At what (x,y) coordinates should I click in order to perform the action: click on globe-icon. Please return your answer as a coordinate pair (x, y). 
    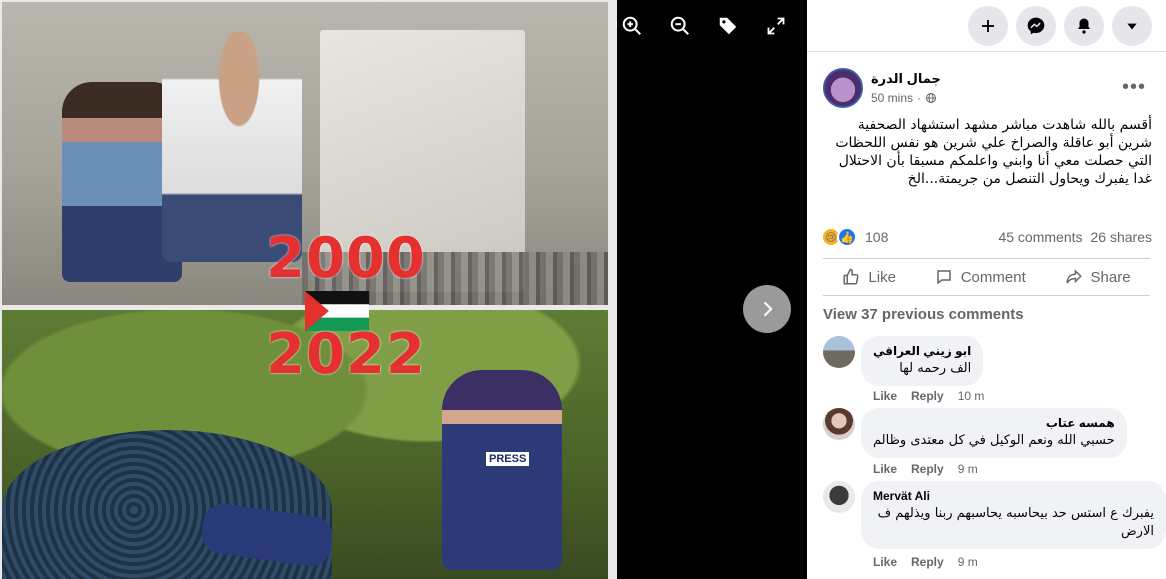
    Looking at the image, I should click on (931, 98).